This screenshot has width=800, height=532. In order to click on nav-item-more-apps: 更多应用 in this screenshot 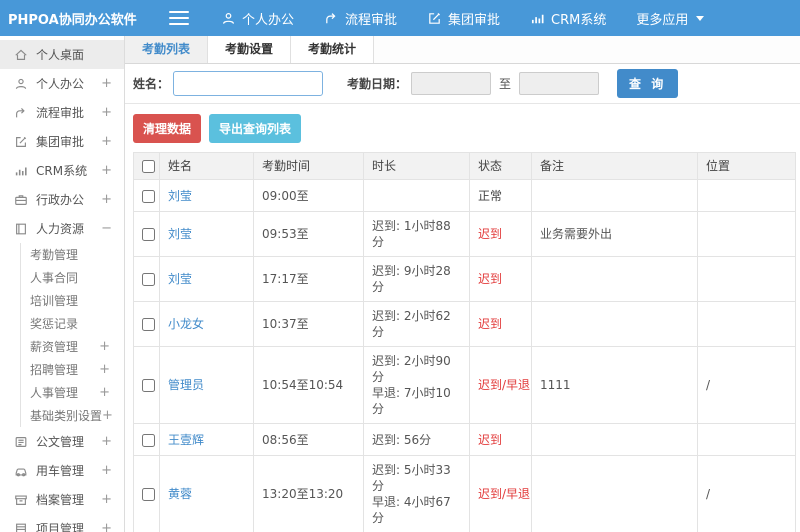, I will do `click(670, 18)`.